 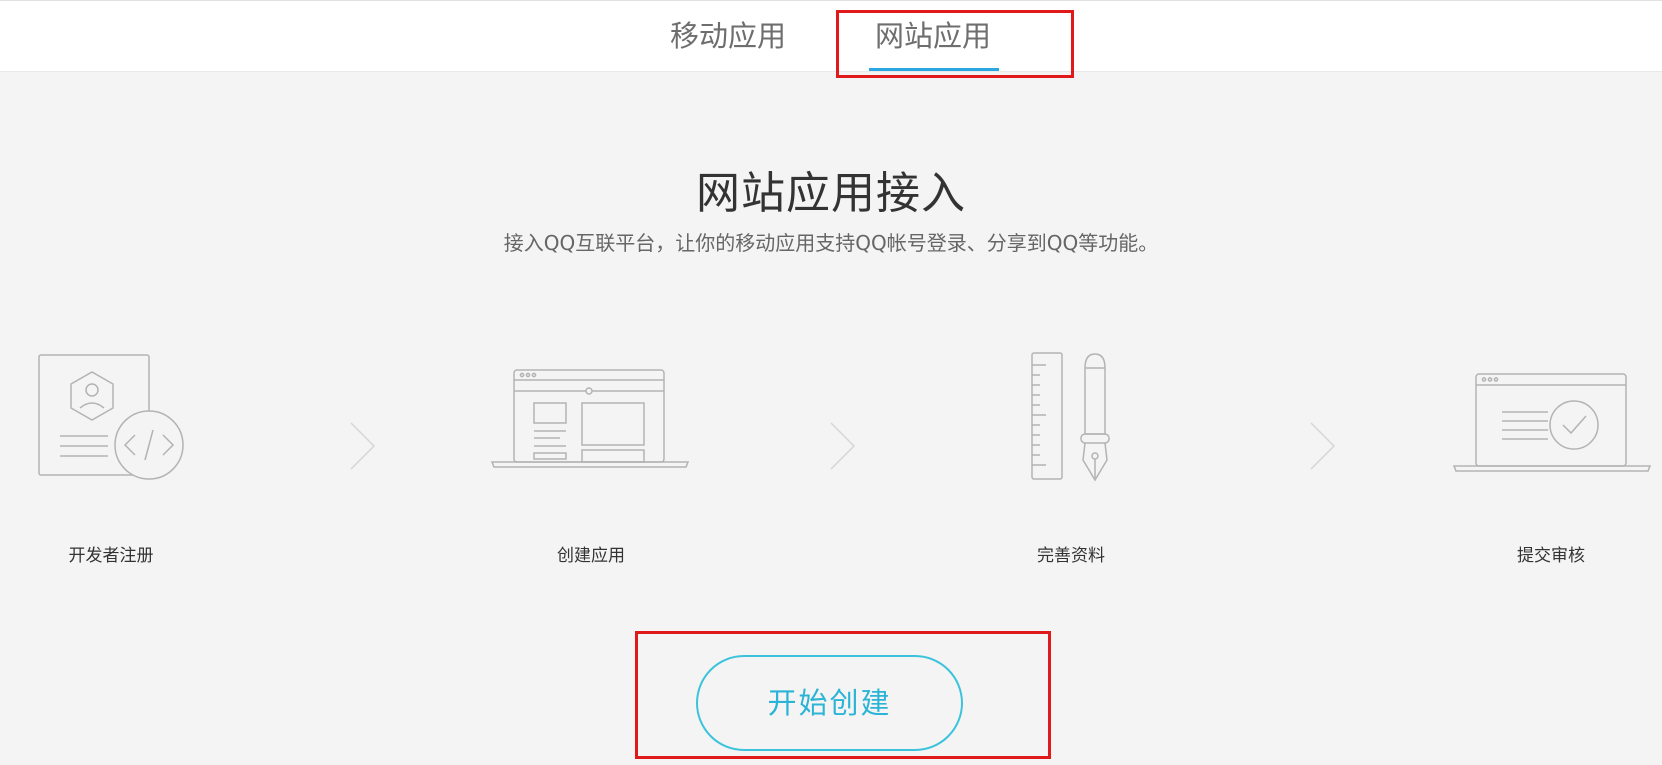 I want to click on step-label-complete: 完善资料, so click(x=1071, y=556).